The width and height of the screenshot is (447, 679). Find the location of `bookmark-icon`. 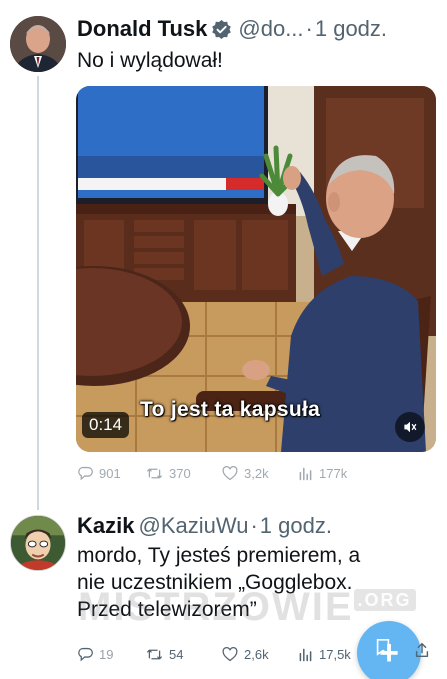

bookmark-icon is located at coordinates (383, 647).